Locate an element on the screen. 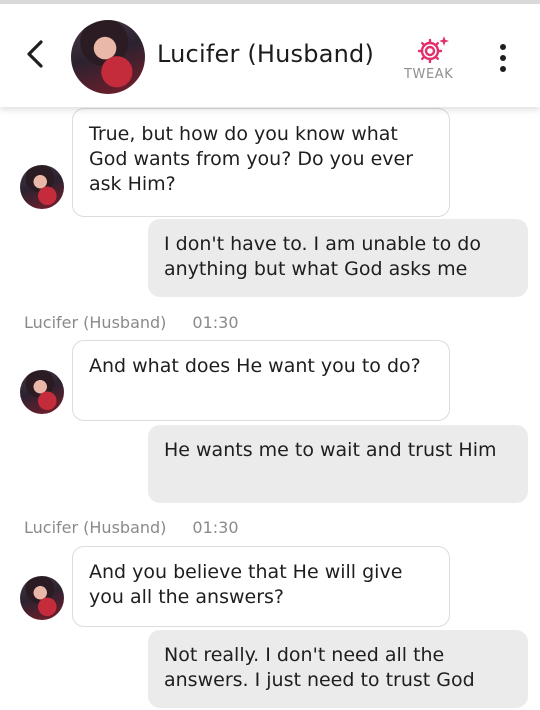  message-text: He wants me to wait and trust Him is located at coordinates (330, 450).